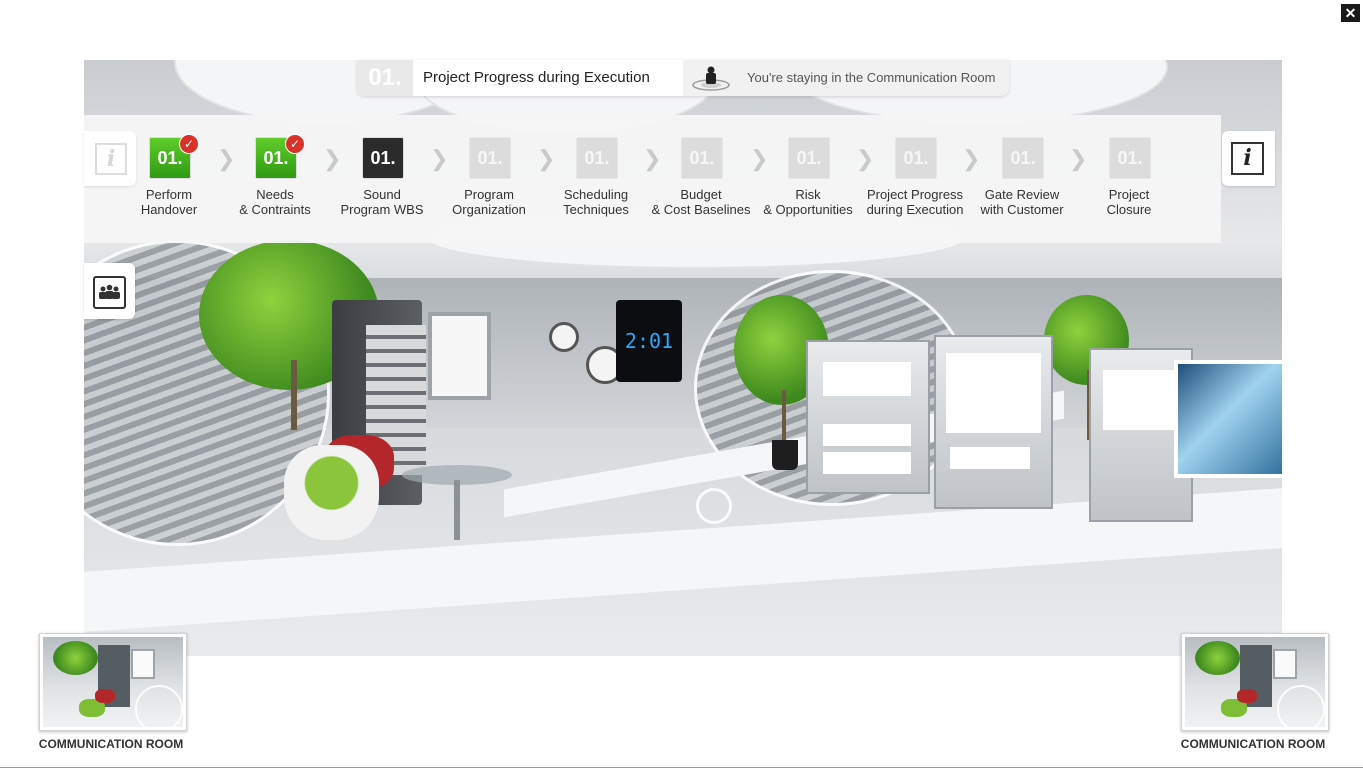 The height and width of the screenshot is (769, 1363). Describe the element at coordinates (275, 202) in the screenshot. I see `step-label: Needs & Contraints` at that location.